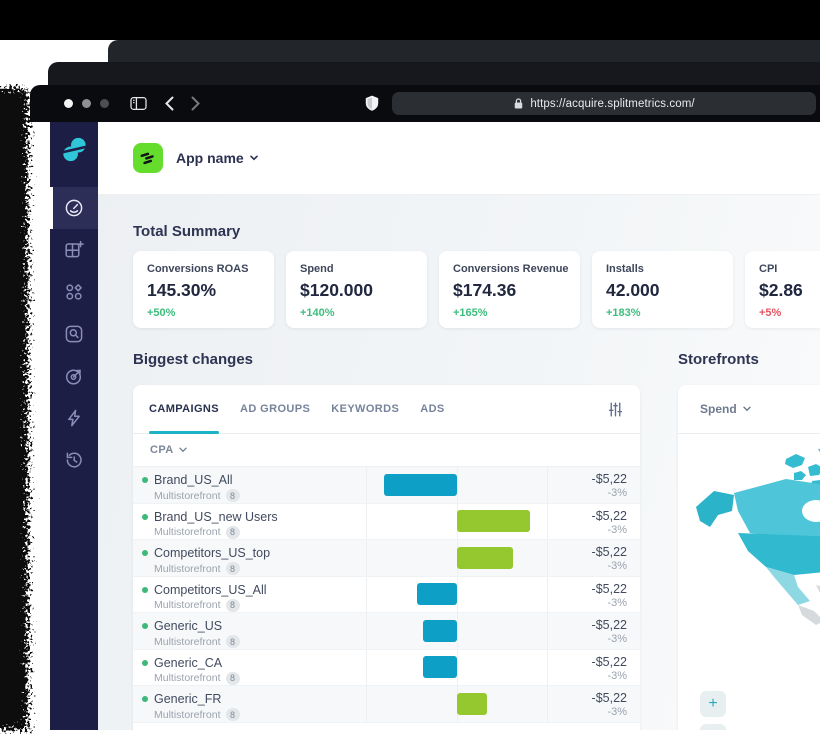 The image size is (820, 734). I want to click on stat-value: 145.30%, so click(182, 290).